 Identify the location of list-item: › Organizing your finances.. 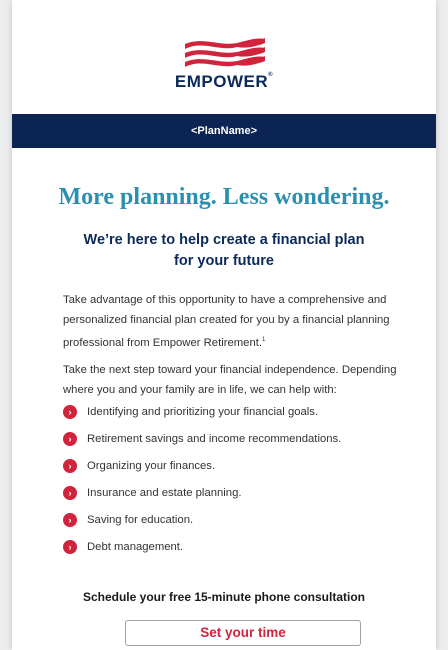
(243, 465).